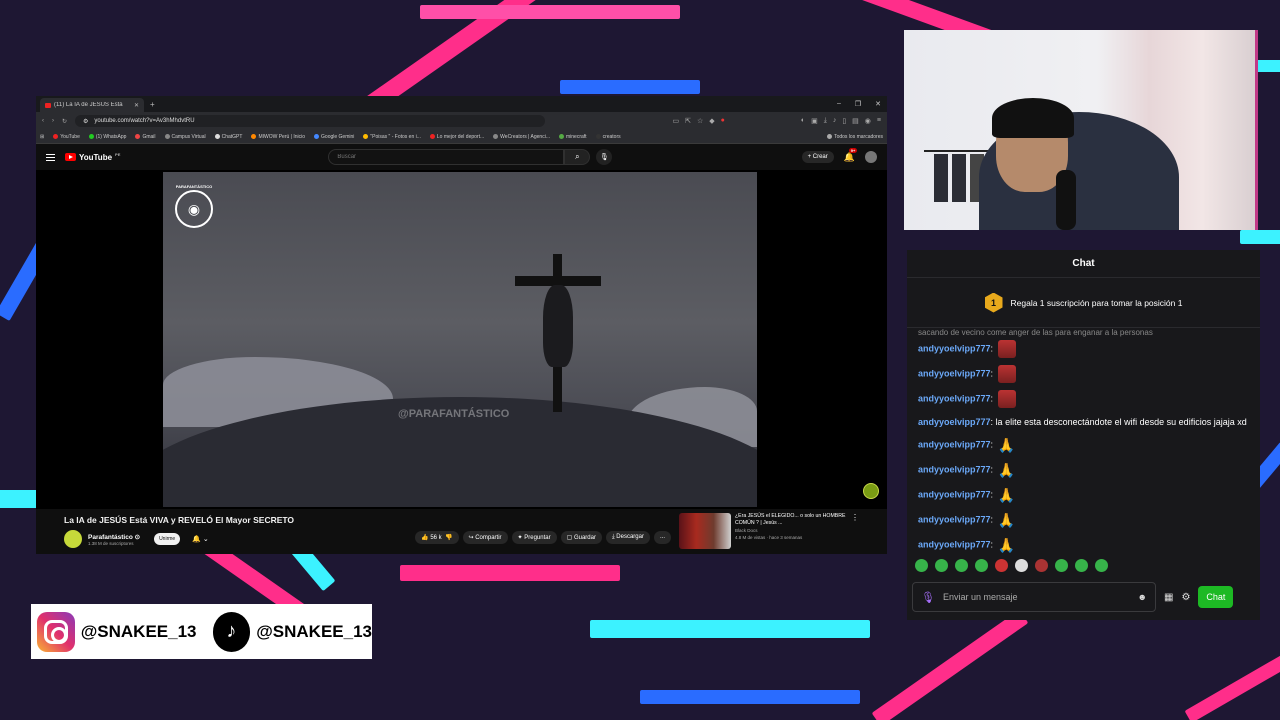  What do you see at coordinates (114, 537) in the screenshot?
I see `channel-name: Parafantástico ⊙` at bounding box center [114, 537].